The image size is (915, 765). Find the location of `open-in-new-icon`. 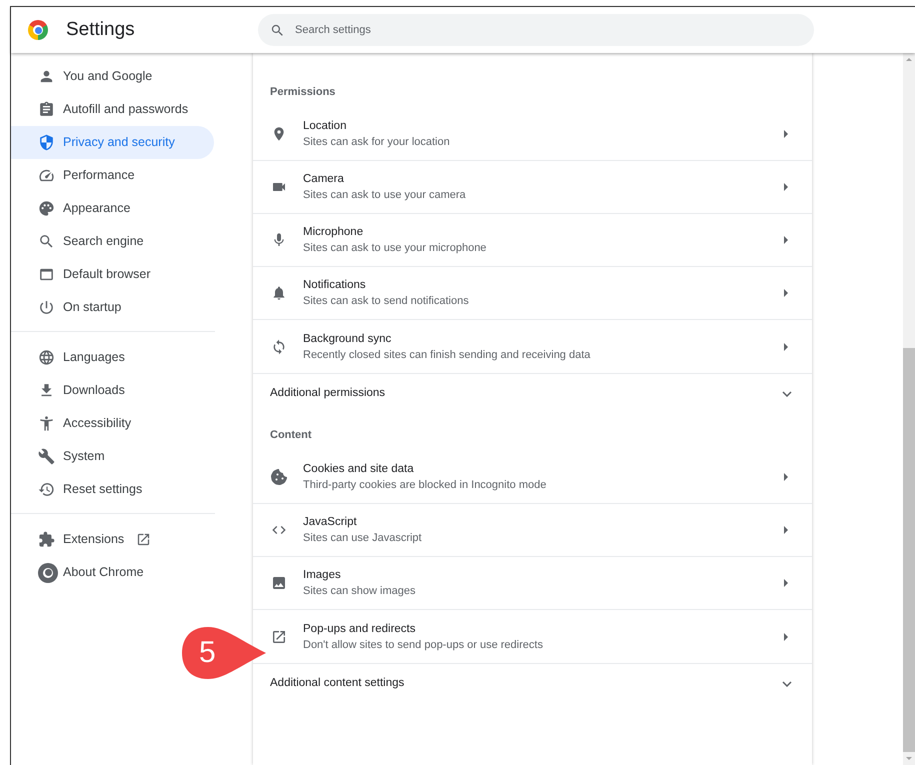

open-in-new-icon is located at coordinates (279, 636).